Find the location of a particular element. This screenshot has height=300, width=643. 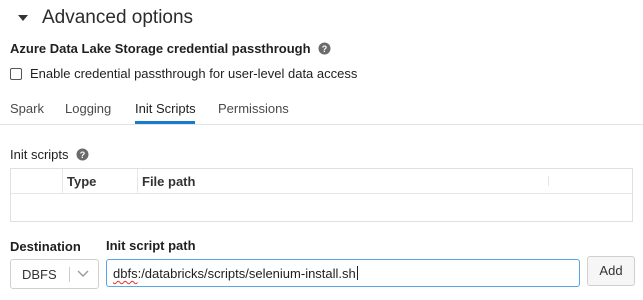

tab-permissions: Permissions is located at coordinates (253, 108).